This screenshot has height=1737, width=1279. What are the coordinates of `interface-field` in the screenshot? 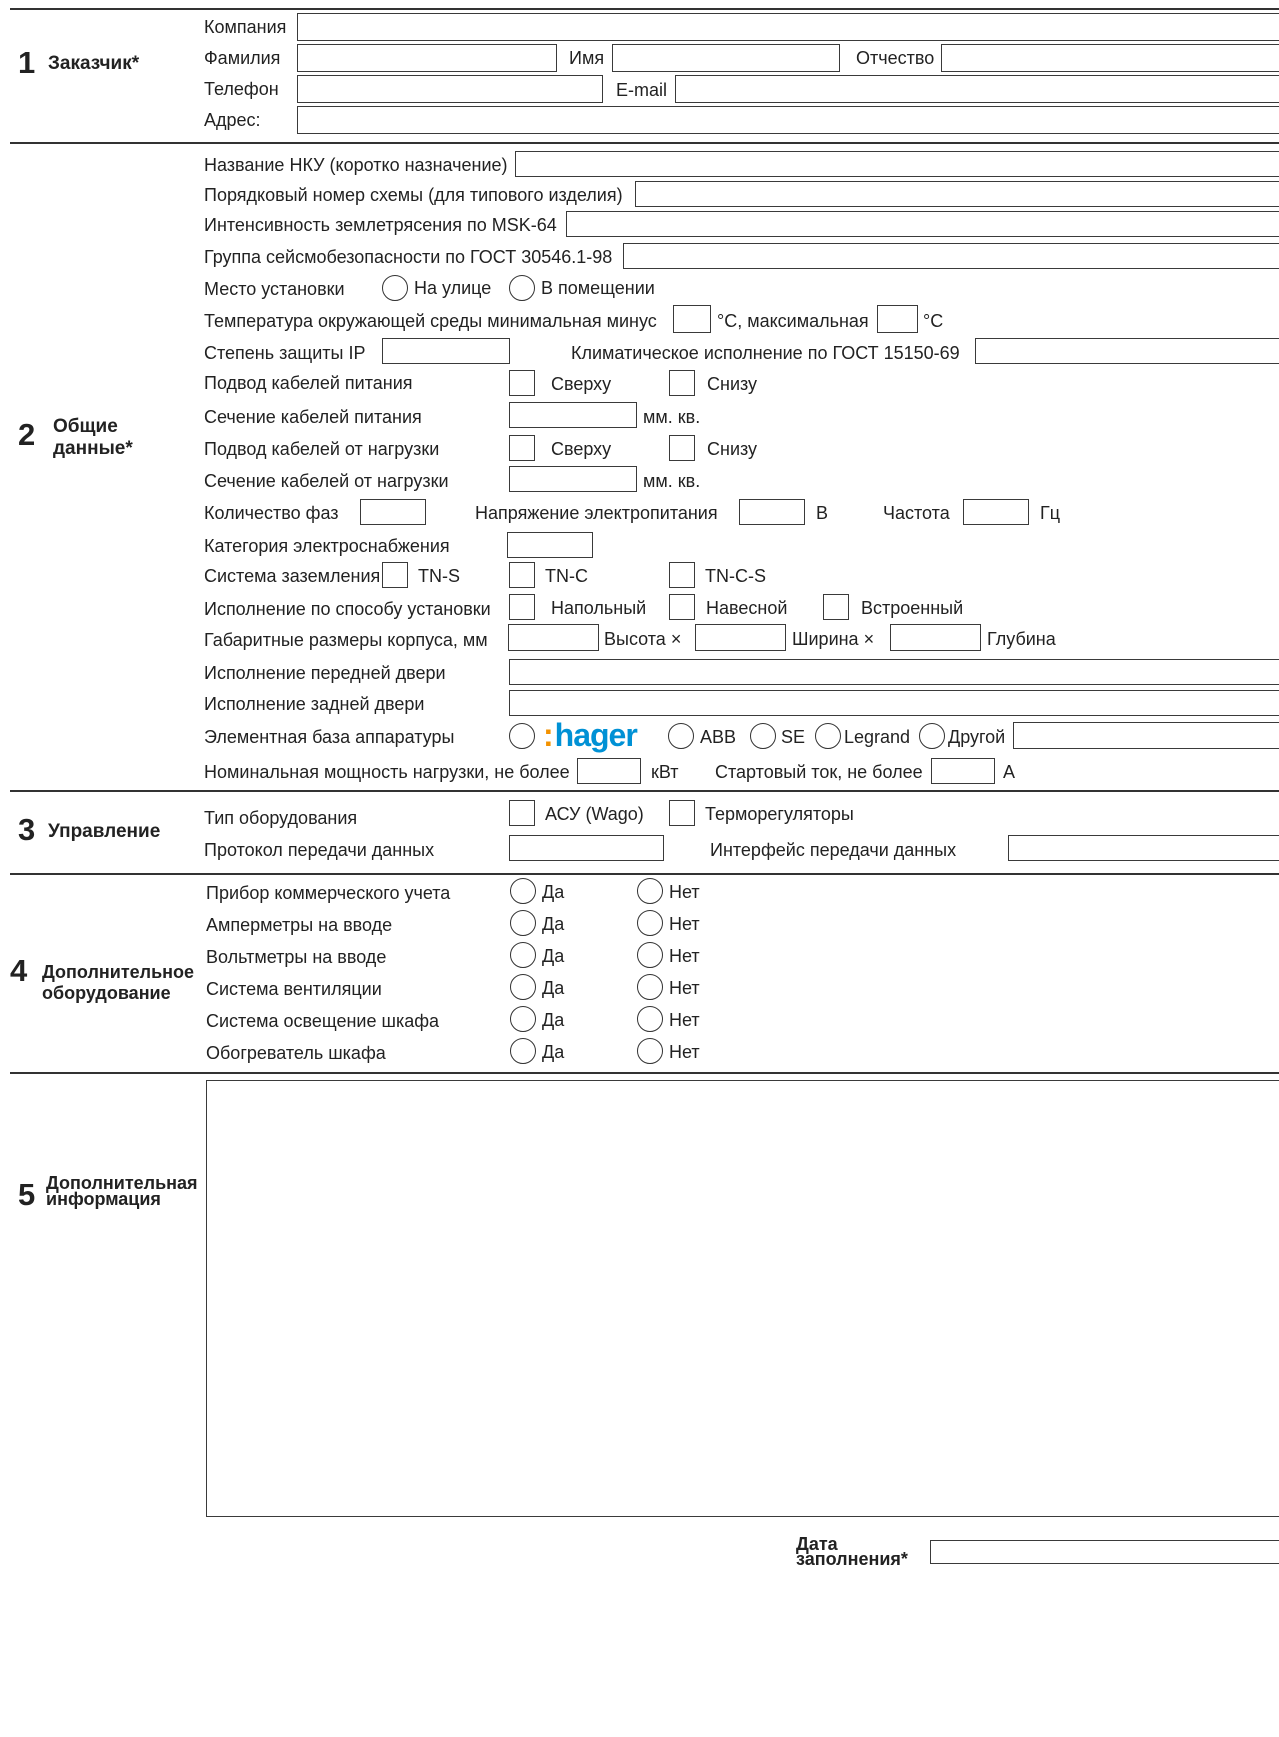 It's located at (1143, 848).